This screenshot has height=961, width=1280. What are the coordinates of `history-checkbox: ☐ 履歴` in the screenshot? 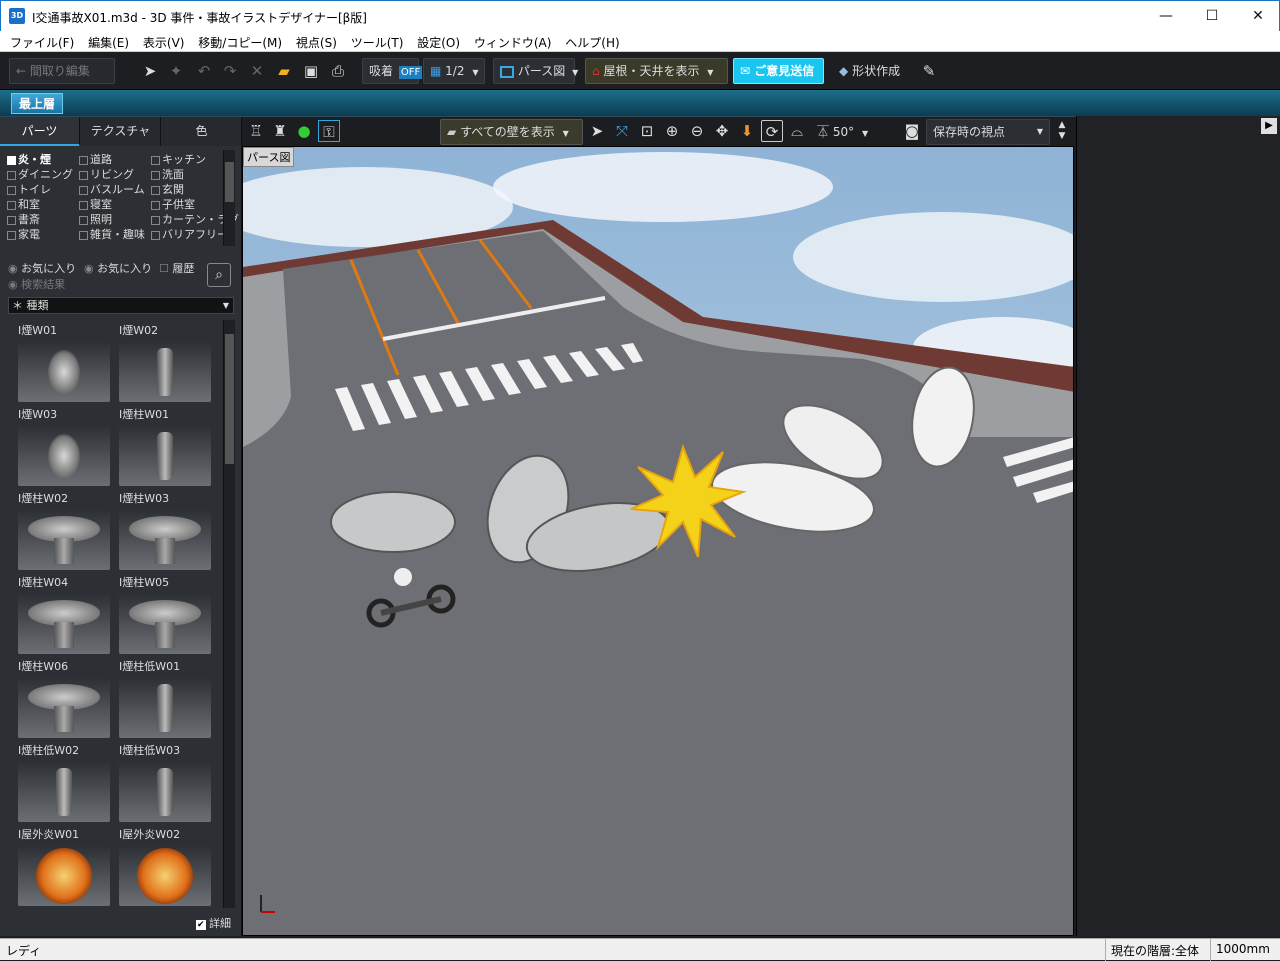 It's located at (176, 268).